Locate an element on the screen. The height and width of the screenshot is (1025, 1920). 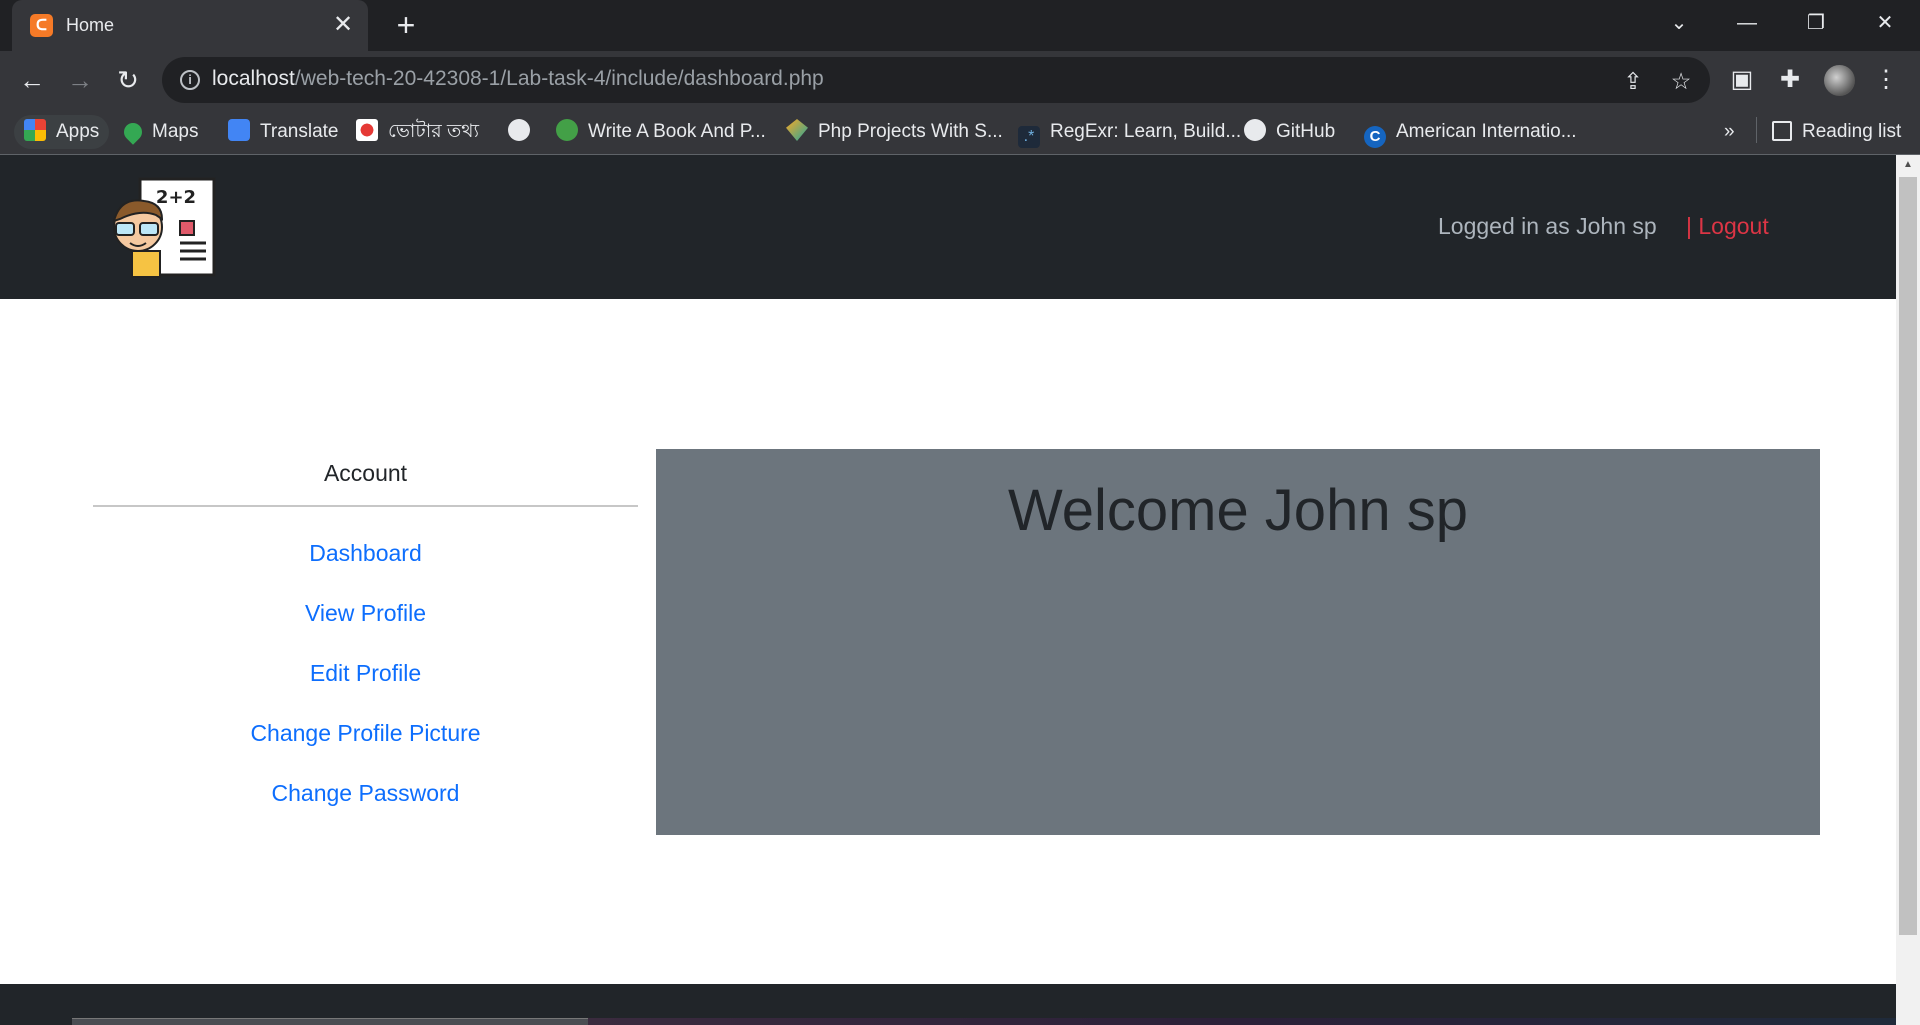
reload-icon: ↻ is located at coordinates (128, 80).